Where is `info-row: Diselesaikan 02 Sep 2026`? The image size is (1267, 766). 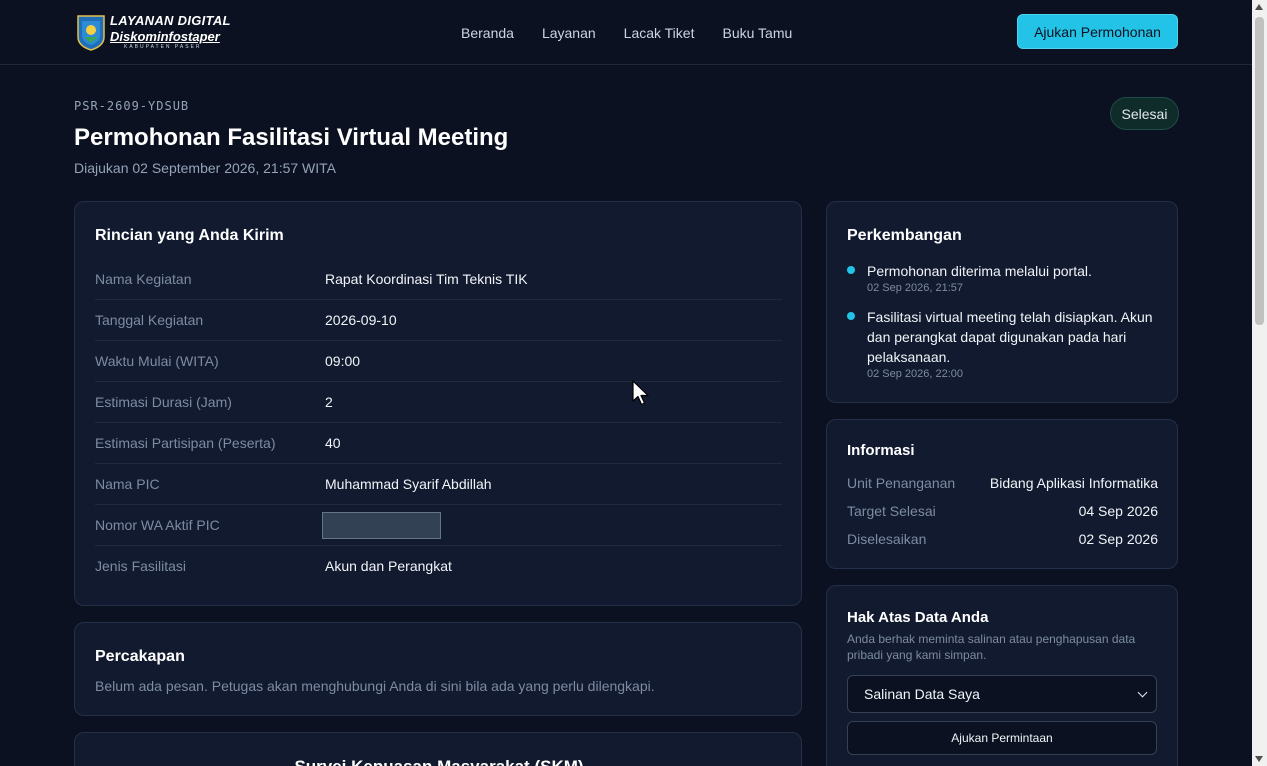
info-row: Diselesaikan 02 Sep 2026 is located at coordinates (1002, 541).